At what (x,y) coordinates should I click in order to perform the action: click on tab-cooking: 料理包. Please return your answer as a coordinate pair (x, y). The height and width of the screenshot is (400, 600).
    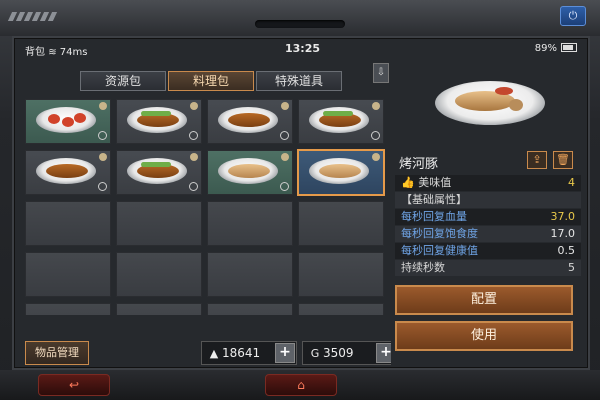
    Looking at the image, I should click on (211, 81).